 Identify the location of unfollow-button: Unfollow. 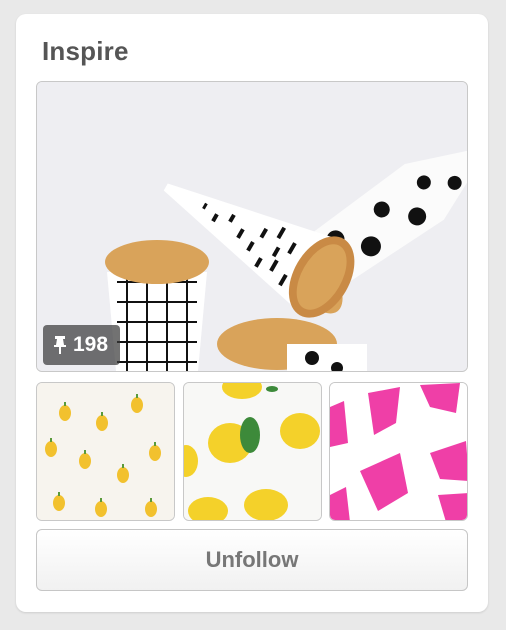
(252, 560).